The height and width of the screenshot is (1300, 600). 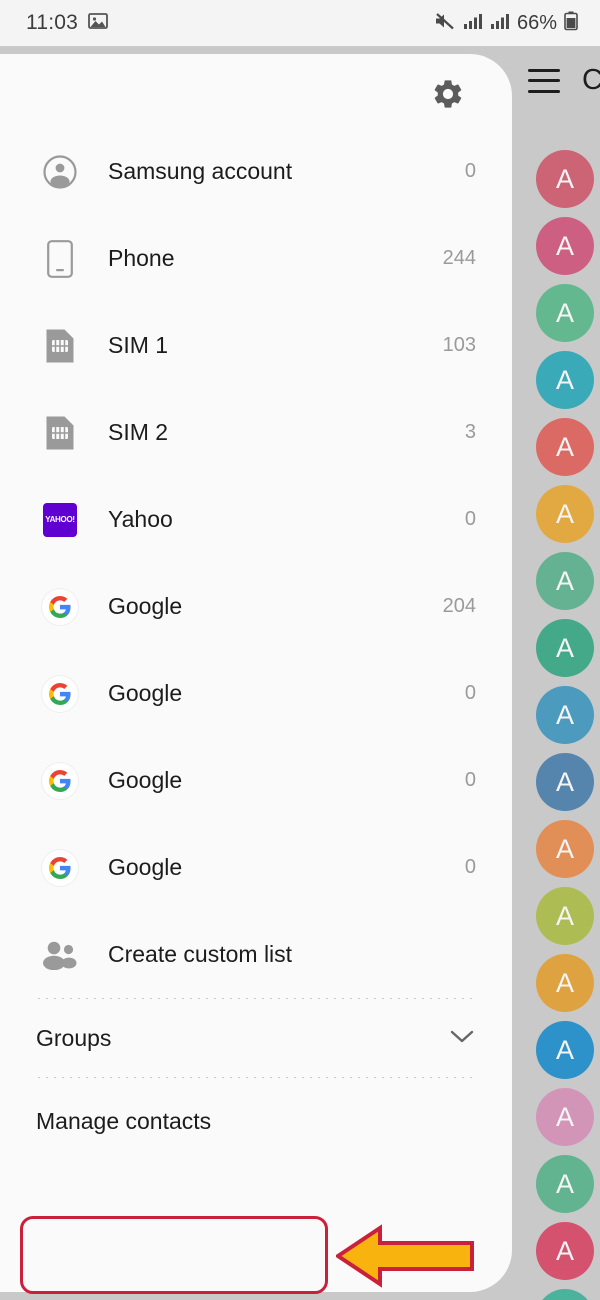 I want to click on gear-icon, so click(x=448, y=94).